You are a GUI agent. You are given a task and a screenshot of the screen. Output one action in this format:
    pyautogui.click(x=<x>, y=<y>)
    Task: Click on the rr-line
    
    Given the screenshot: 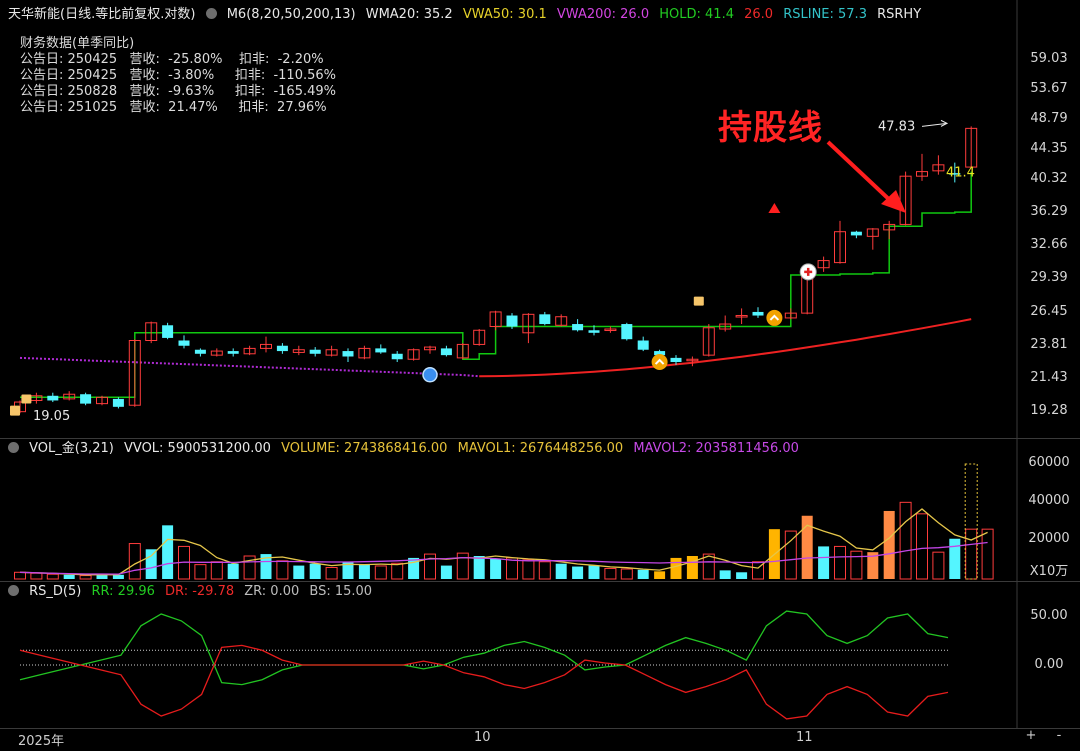 What is the action you would take?
    pyautogui.click(x=484, y=648)
    